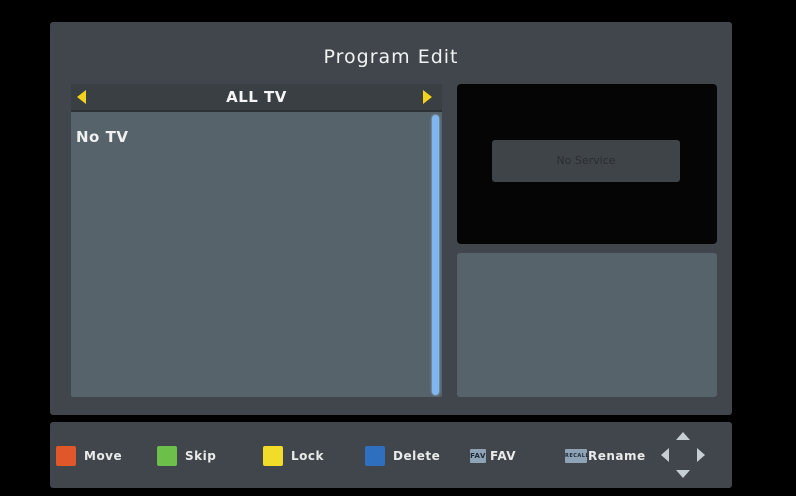  Describe the element at coordinates (307, 456) in the screenshot. I see `help-lock-label: Lock` at that location.